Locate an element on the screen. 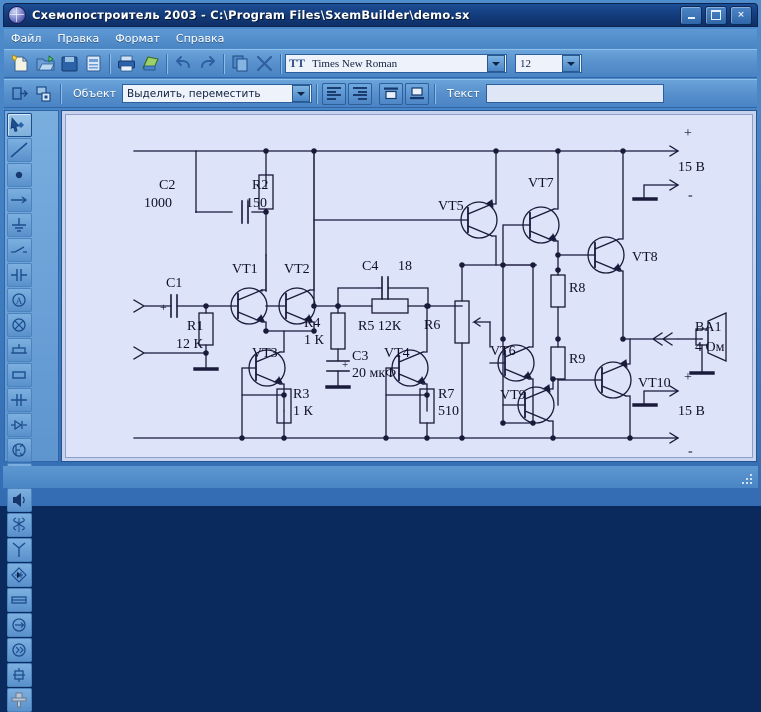 This screenshot has width=761, height=712. current-source-tool is located at coordinates (19, 624).